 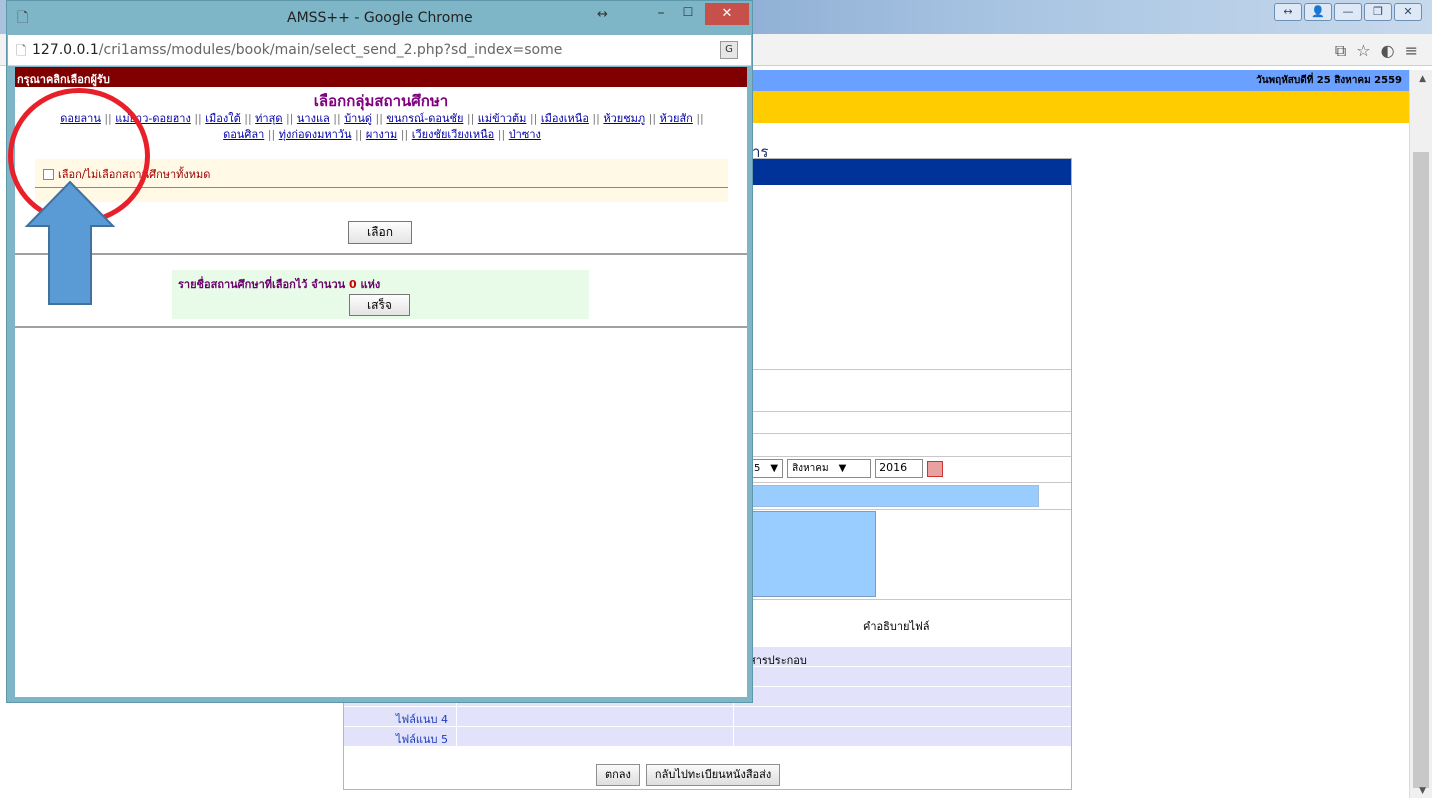 I want to click on date-picker-row: 5 ▼ สิงหาคม ▼ 2016, so click(x=846, y=468).